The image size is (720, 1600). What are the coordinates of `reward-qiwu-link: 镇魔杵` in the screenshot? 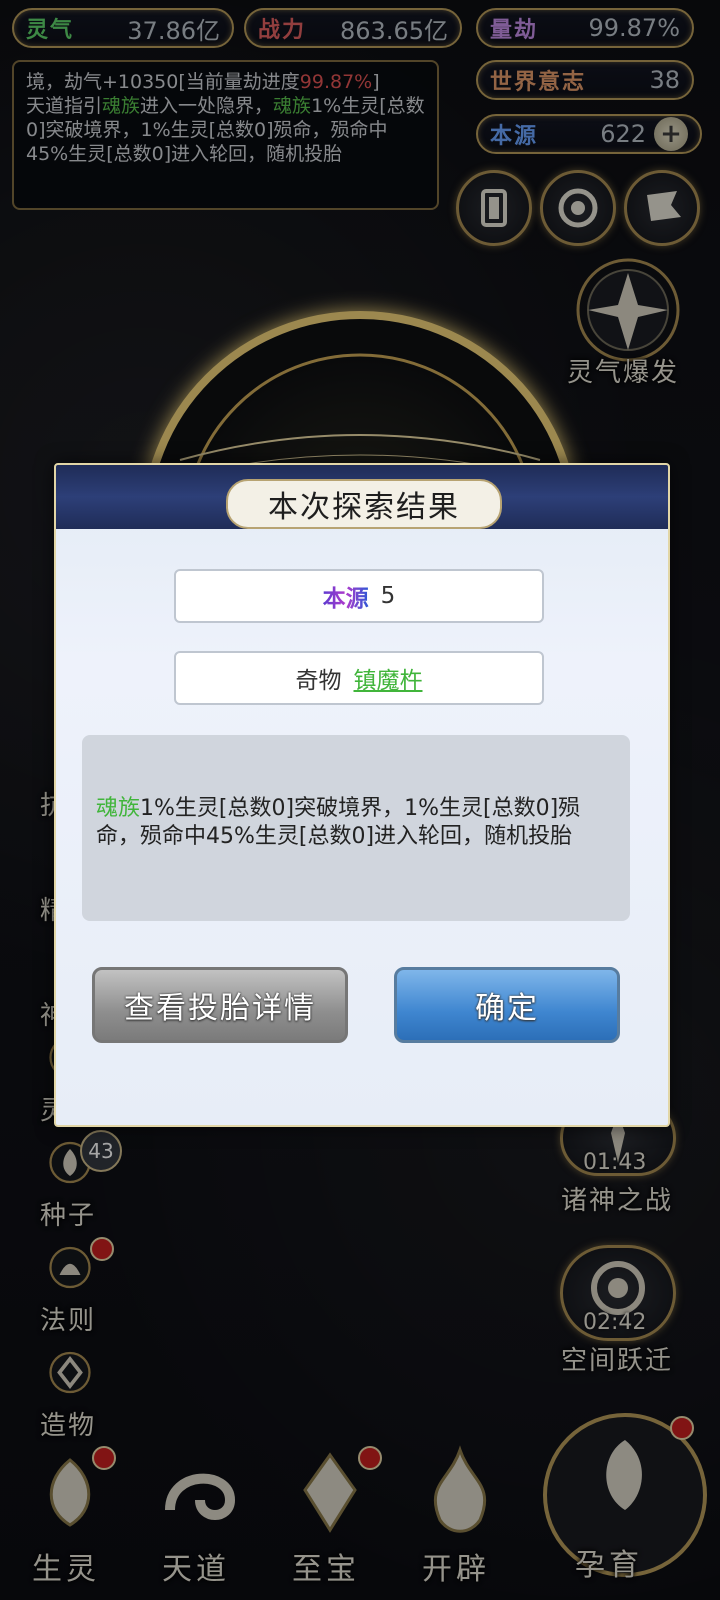 It's located at (388, 678).